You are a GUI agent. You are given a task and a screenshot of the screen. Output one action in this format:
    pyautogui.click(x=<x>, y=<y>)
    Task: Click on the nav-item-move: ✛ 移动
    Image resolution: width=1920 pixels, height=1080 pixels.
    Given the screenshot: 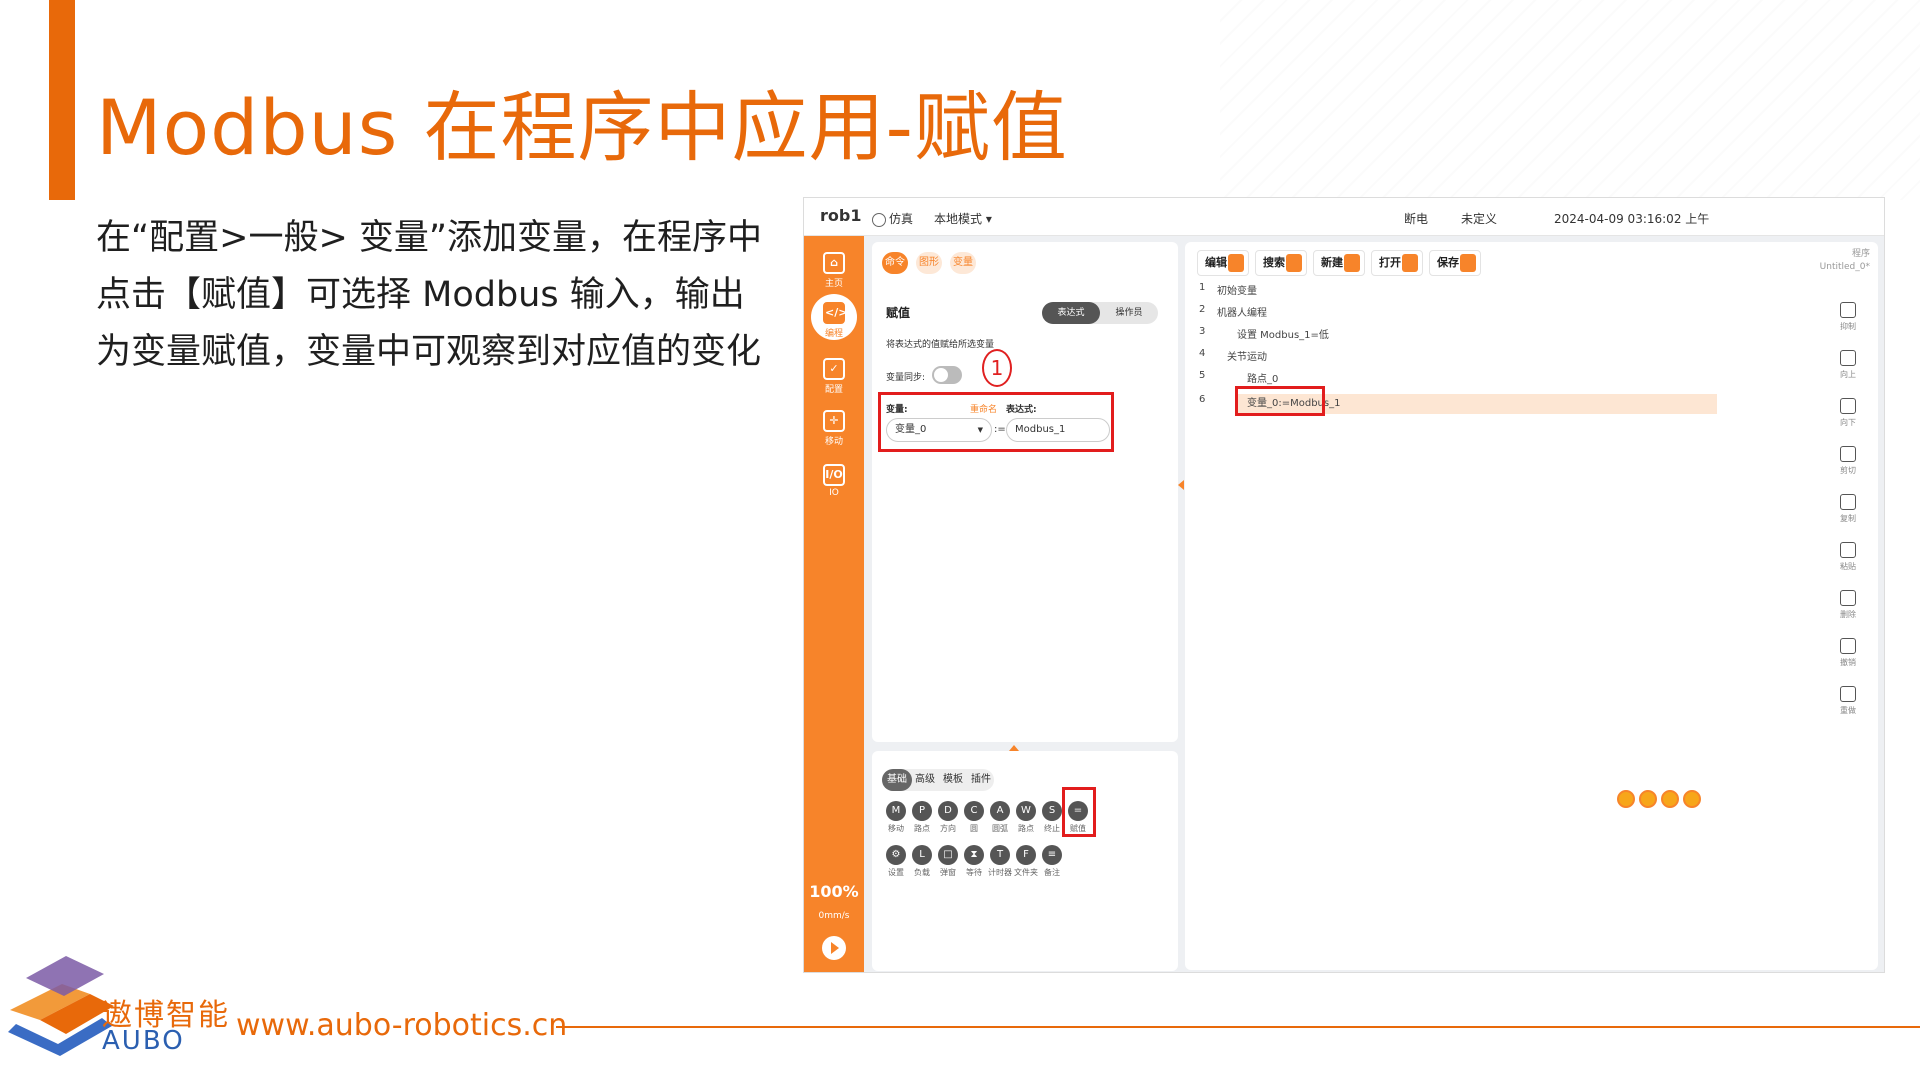 What is the action you would take?
    pyautogui.click(x=834, y=428)
    